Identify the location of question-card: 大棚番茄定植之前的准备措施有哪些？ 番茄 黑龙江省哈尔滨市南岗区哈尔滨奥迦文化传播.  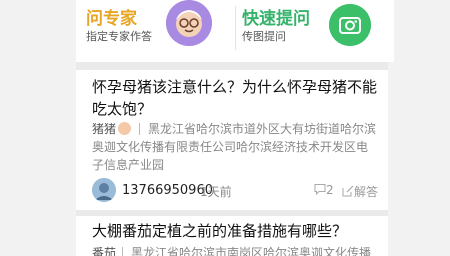
(232, 236).